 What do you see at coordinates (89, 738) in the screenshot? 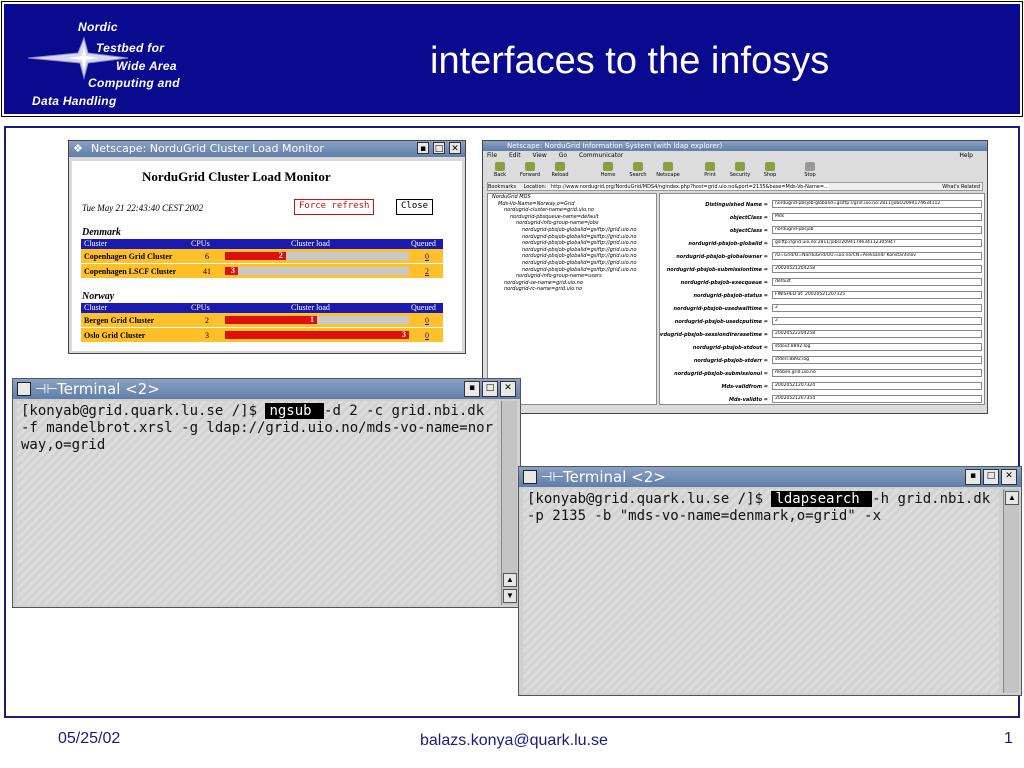
I see `footer-date: 05/25/02` at bounding box center [89, 738].